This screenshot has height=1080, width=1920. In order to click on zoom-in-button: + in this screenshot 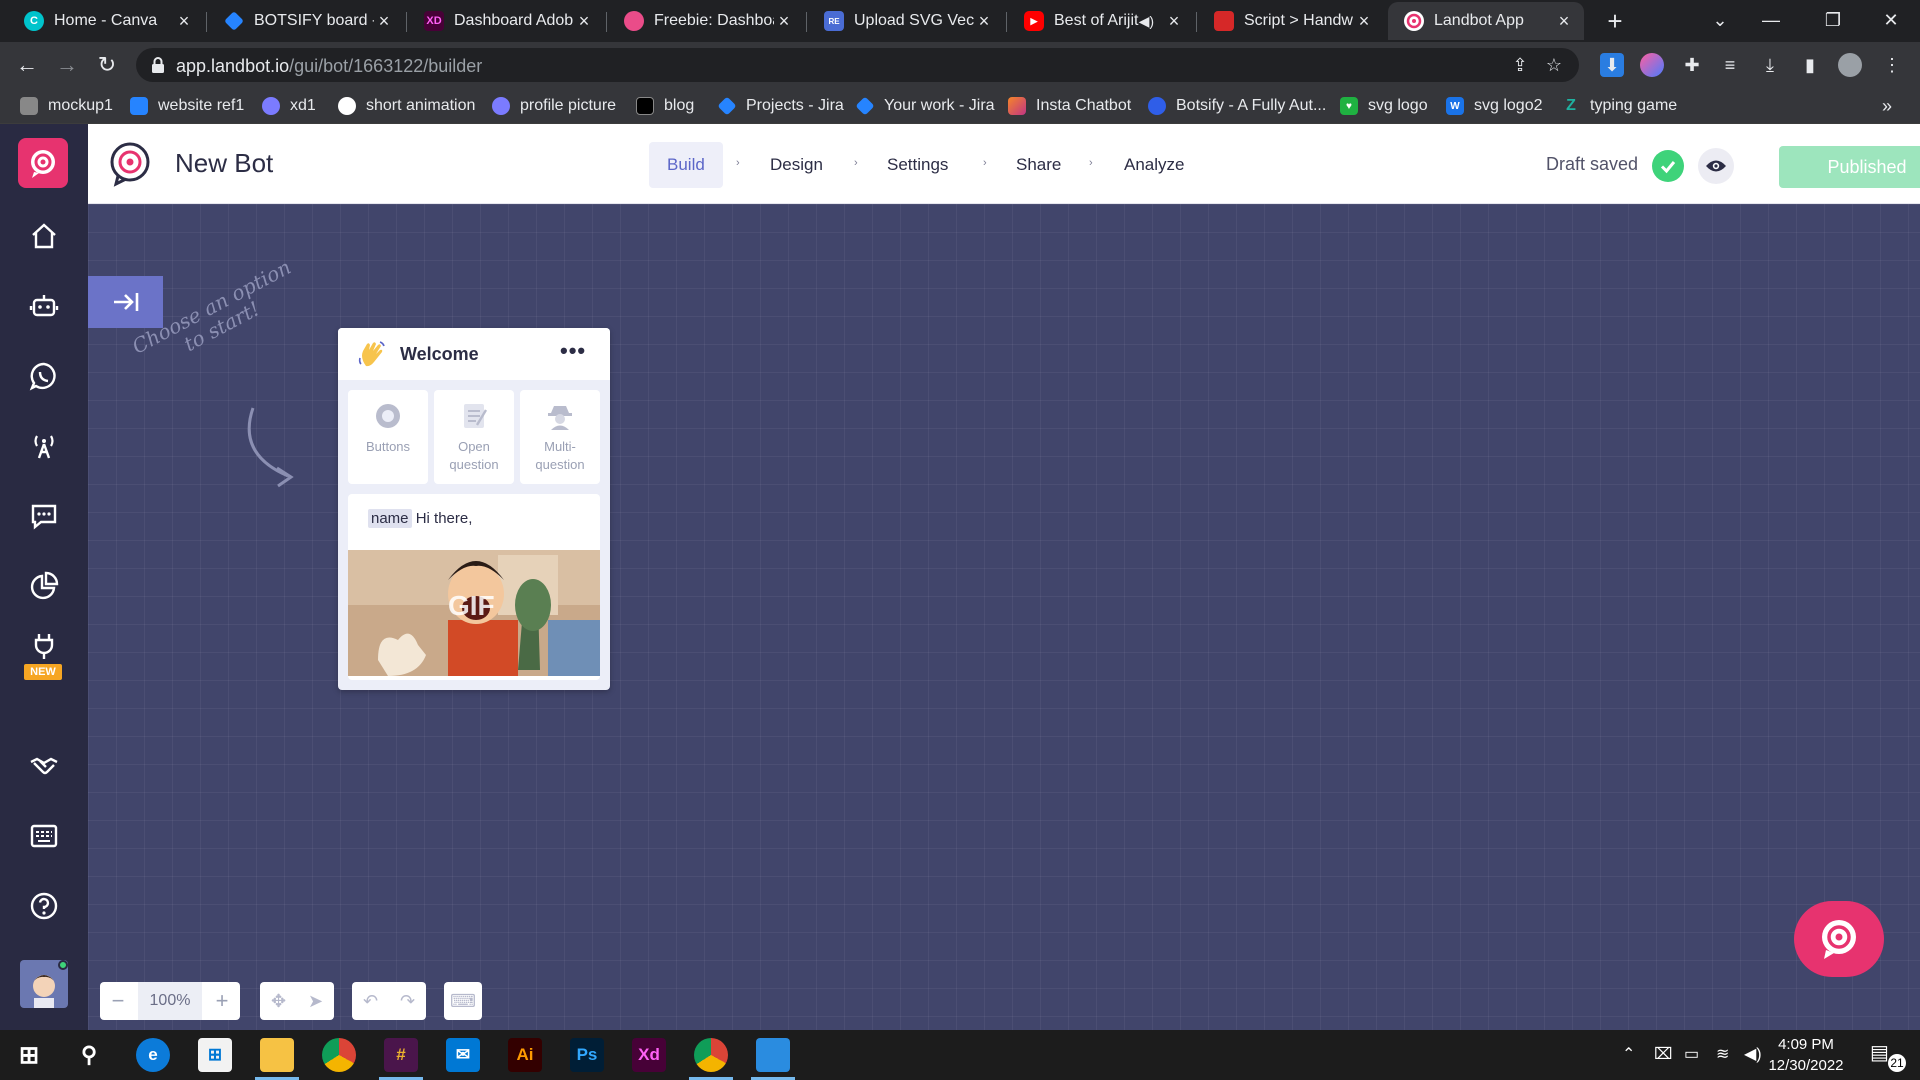, I will do `click(222, 1001)`.